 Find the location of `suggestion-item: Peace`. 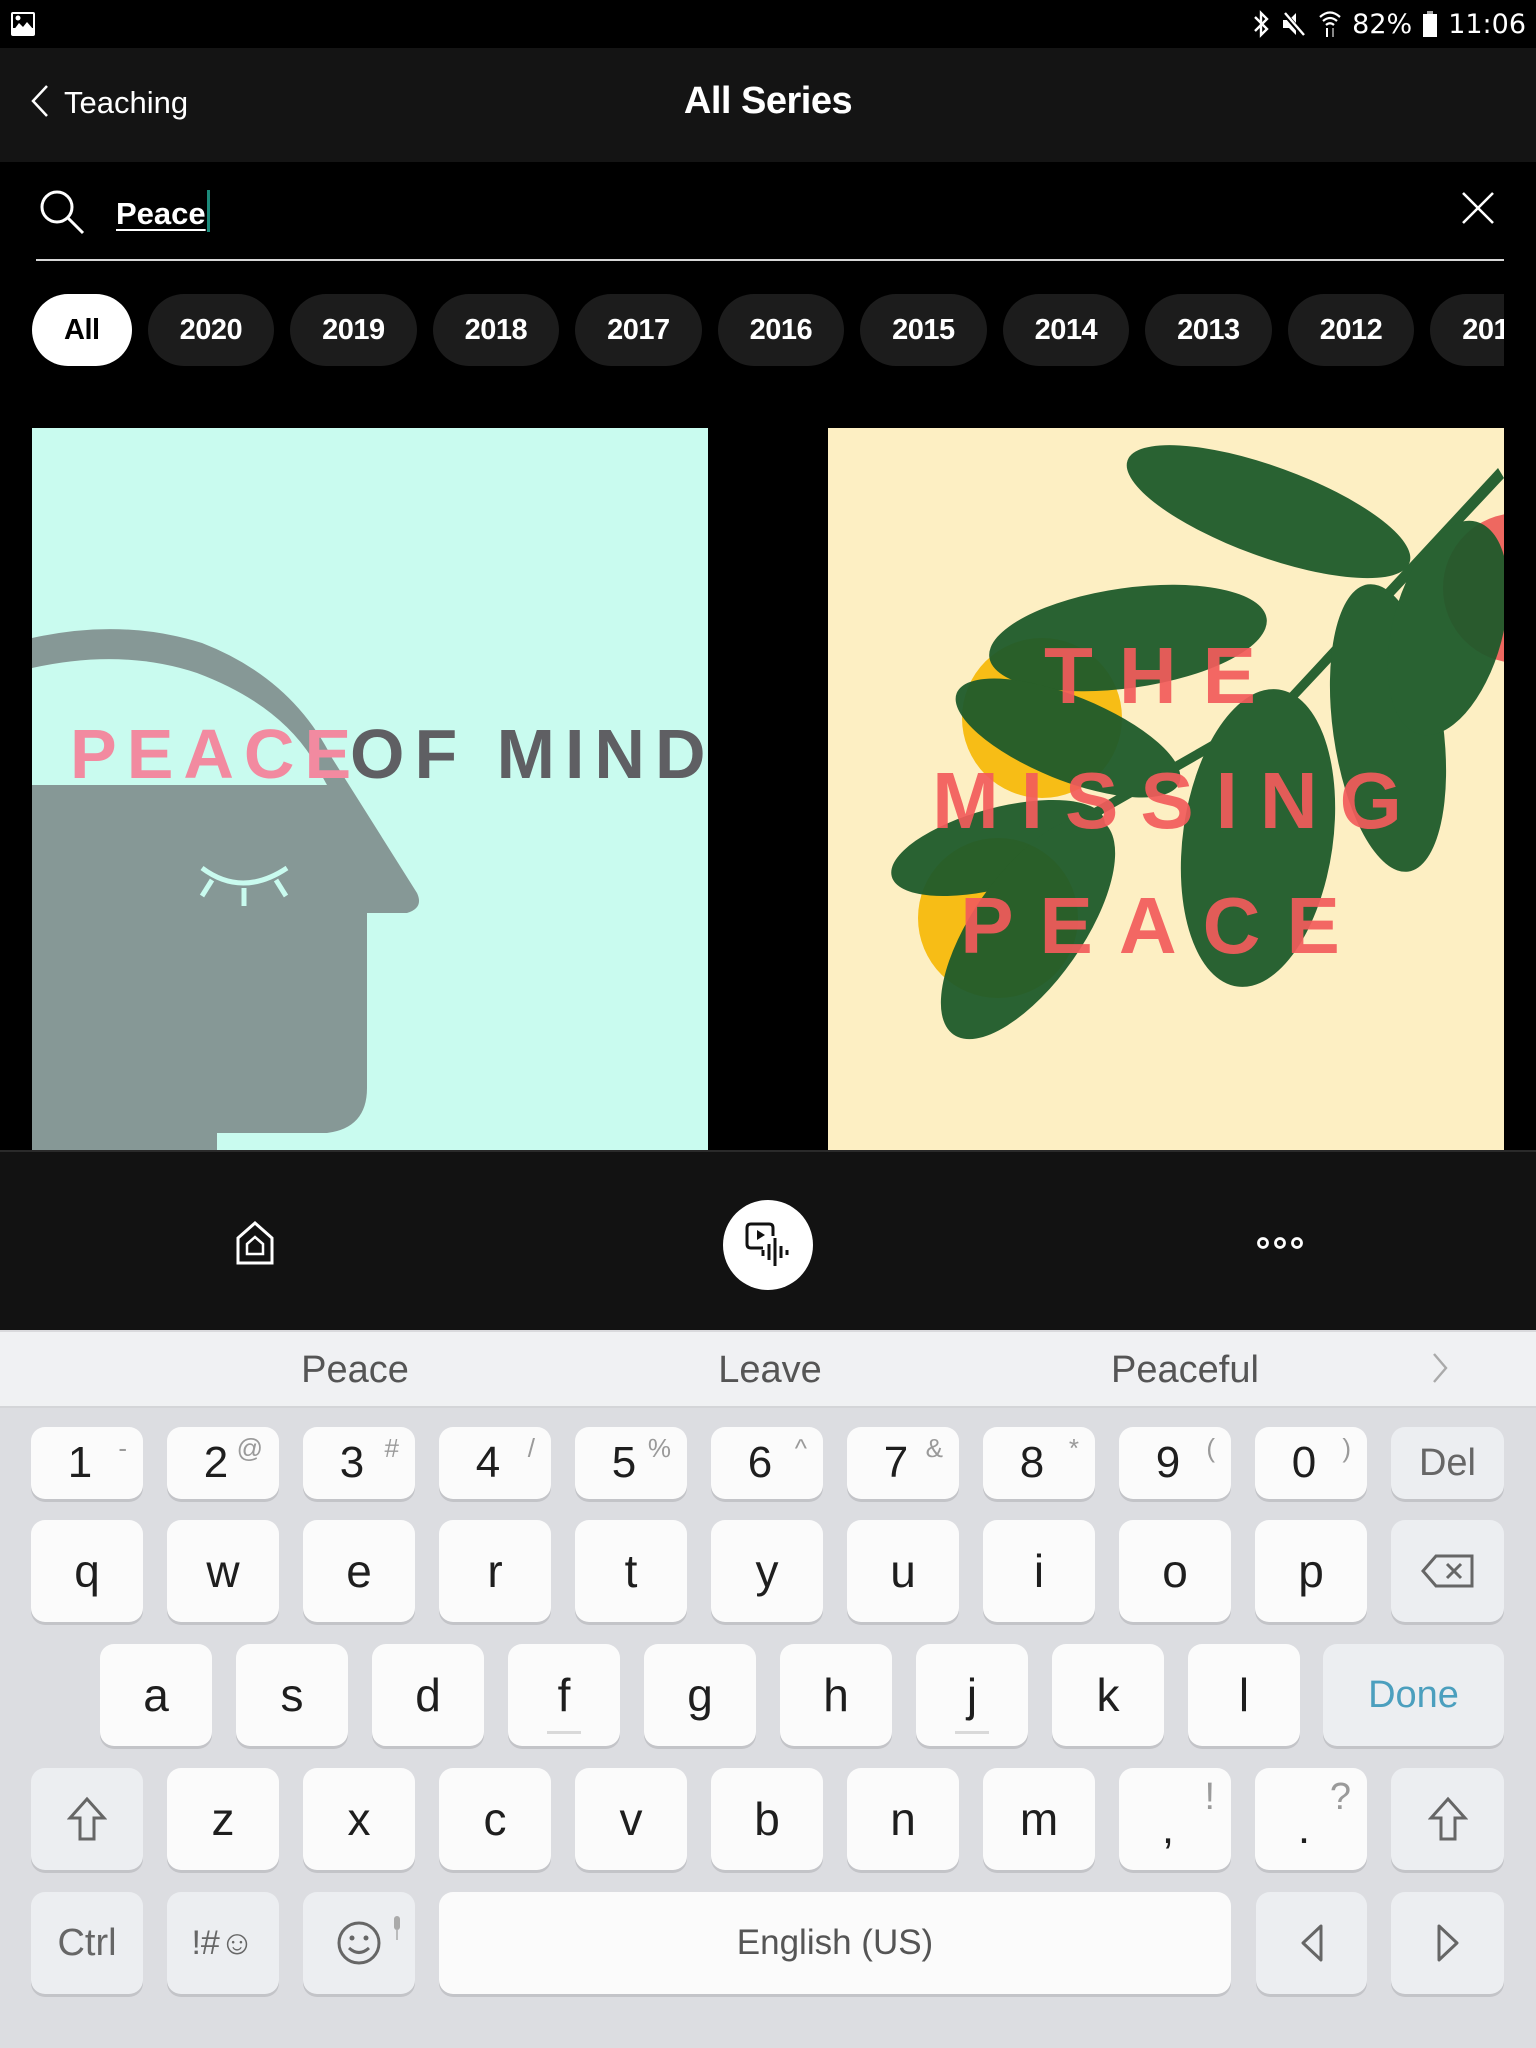

suggestion-item: Peace is located at coordinates (355, 1370).